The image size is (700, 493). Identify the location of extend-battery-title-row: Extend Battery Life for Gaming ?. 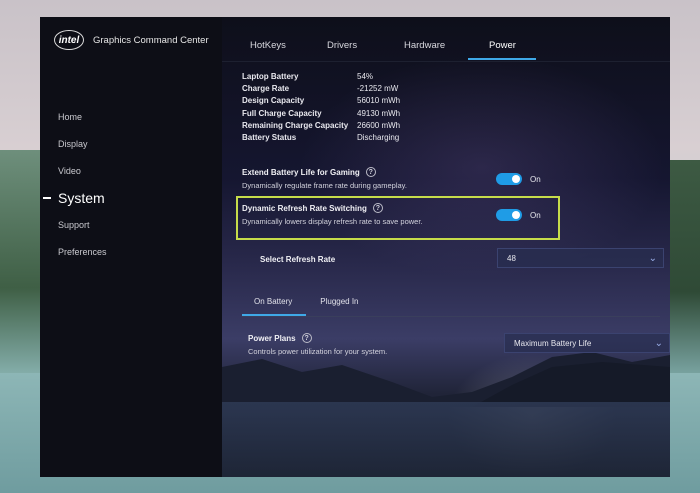
(324, 172).